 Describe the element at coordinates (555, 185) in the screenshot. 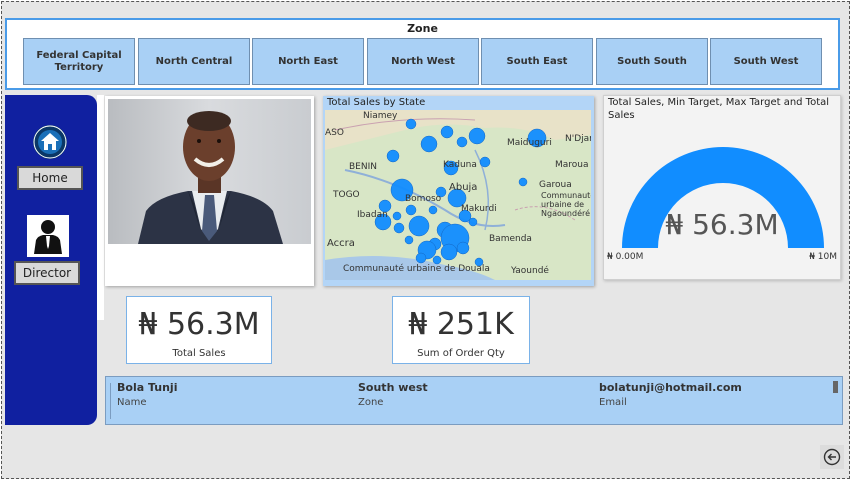

I see `map-label: Garoua` at that location.